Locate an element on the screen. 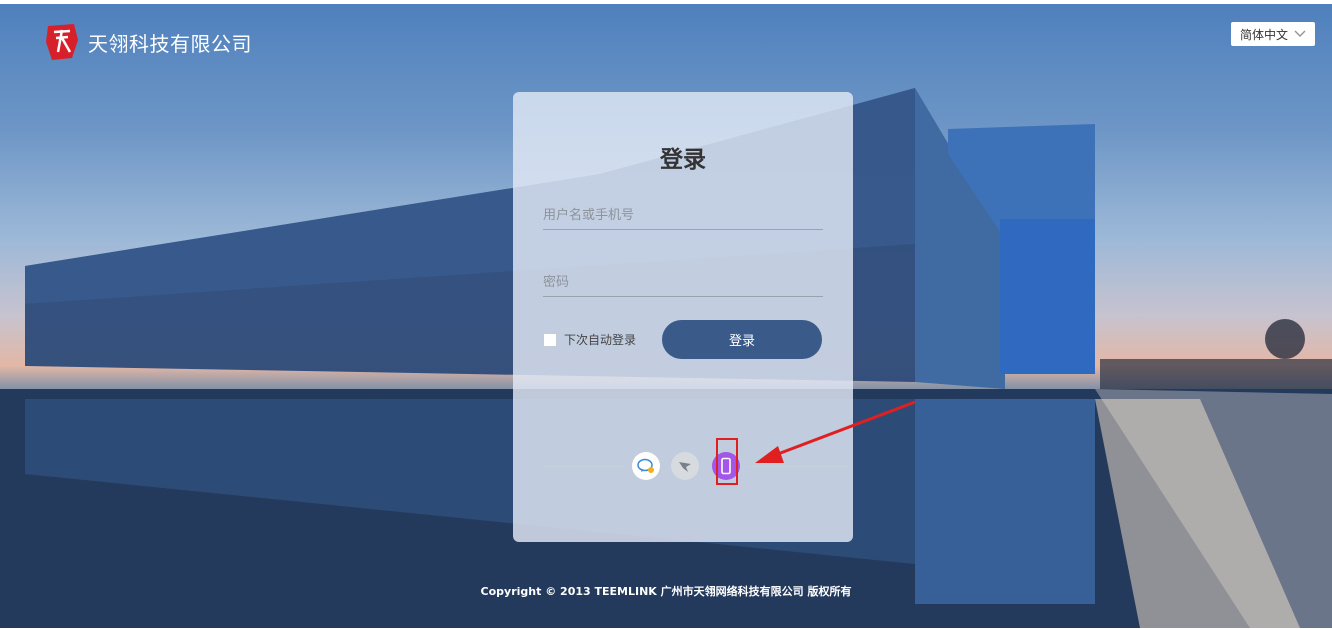  annotation-arrow-icon is located at coordinates (835, 431).